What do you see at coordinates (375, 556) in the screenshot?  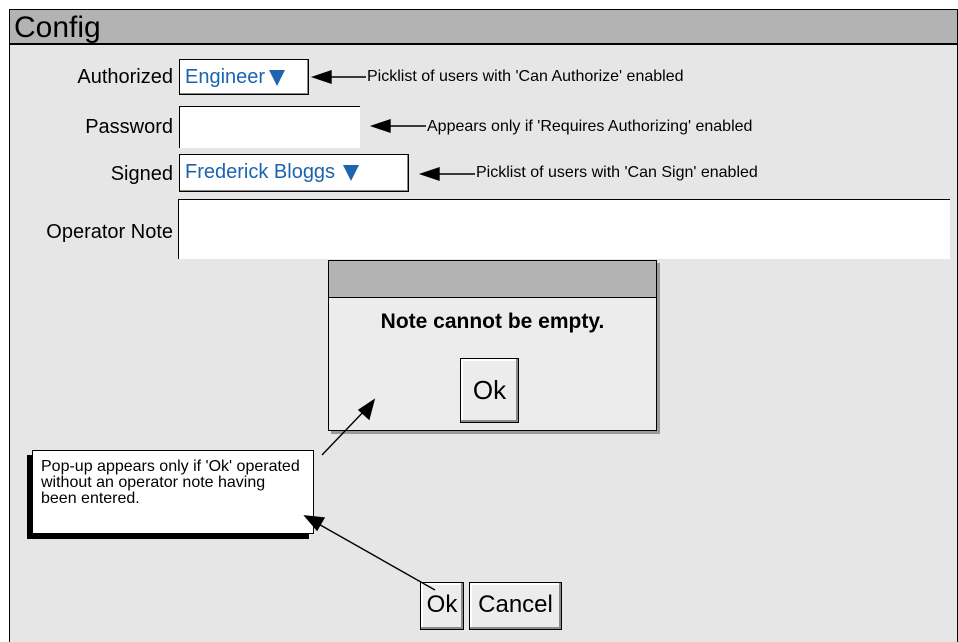 I see `callout-to-ok-arrow` at bounding box center [375, 556].